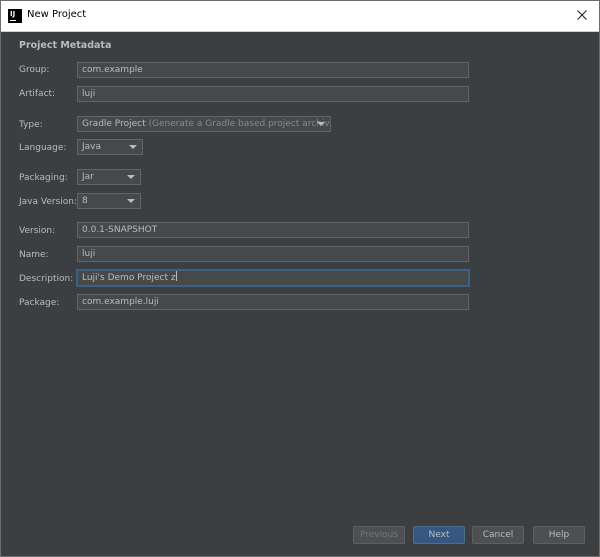  Describe the element at coordinates (273, 302) in the screenshot. I see `package-field: com.example.luji` at that location.